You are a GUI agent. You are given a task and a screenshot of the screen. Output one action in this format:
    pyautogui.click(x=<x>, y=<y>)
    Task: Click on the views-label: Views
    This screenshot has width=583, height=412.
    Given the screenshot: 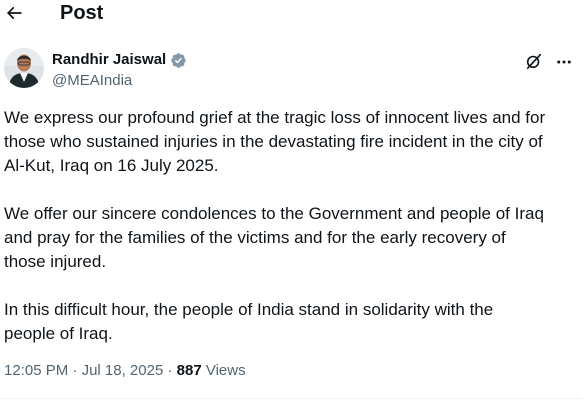 What is the action you would take?
    pyautogui.click(x=223, y=370)
    